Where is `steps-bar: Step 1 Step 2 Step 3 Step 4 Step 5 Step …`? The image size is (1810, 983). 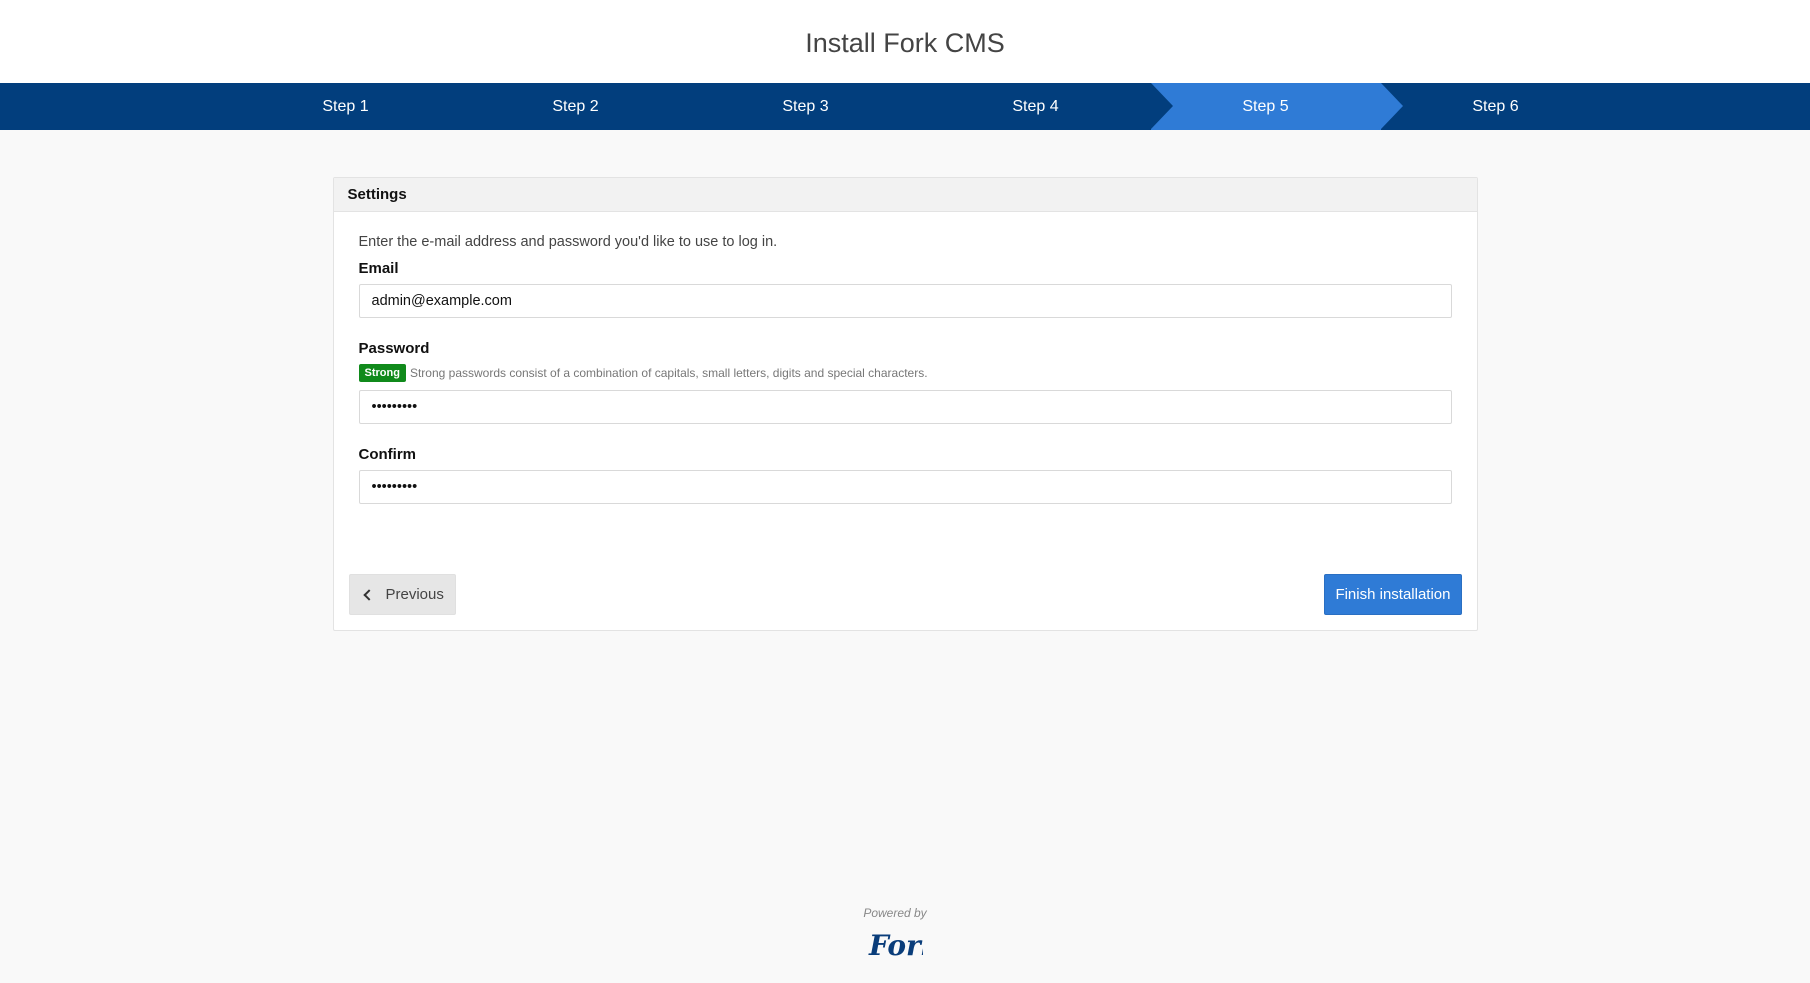
steps-bar: Step 1 Step 2 Step 3 Step 4 Step 5 Step … is located at coordinates (905, 106).